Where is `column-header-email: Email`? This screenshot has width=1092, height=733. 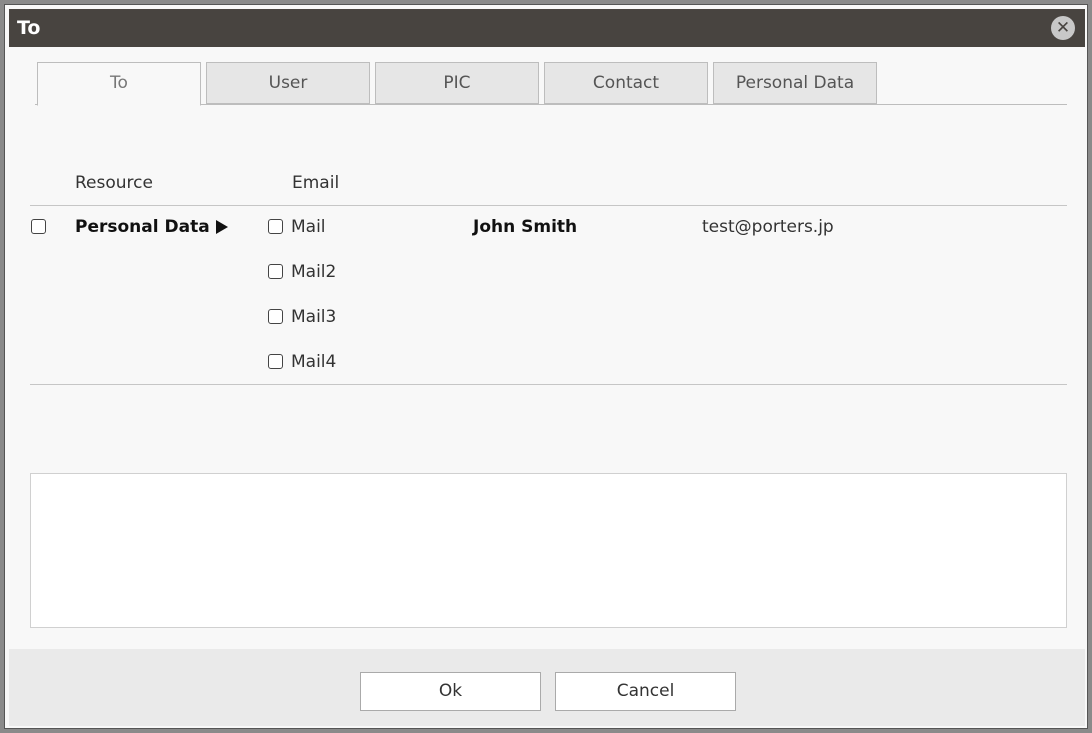
column-header-email: Email is located at coordinates (316, 183).